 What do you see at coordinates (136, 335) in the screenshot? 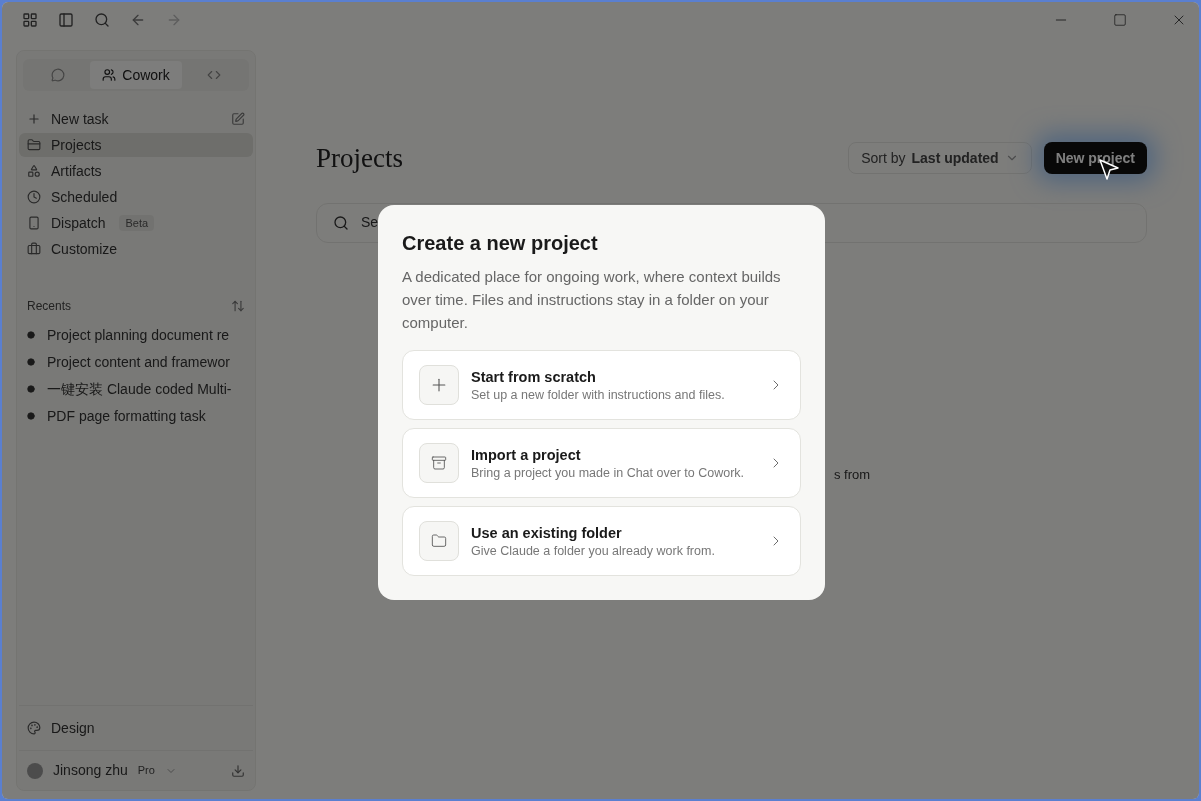
I see `recent-item: Project planning document re` at bounding box center [136, 335].